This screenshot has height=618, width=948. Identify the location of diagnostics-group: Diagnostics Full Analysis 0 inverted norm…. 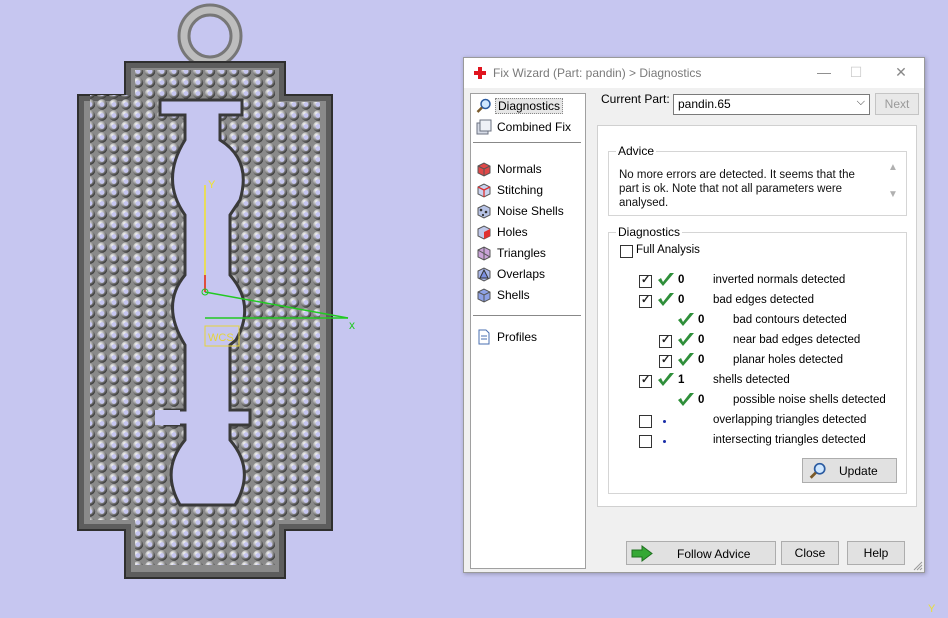
(757, 359).